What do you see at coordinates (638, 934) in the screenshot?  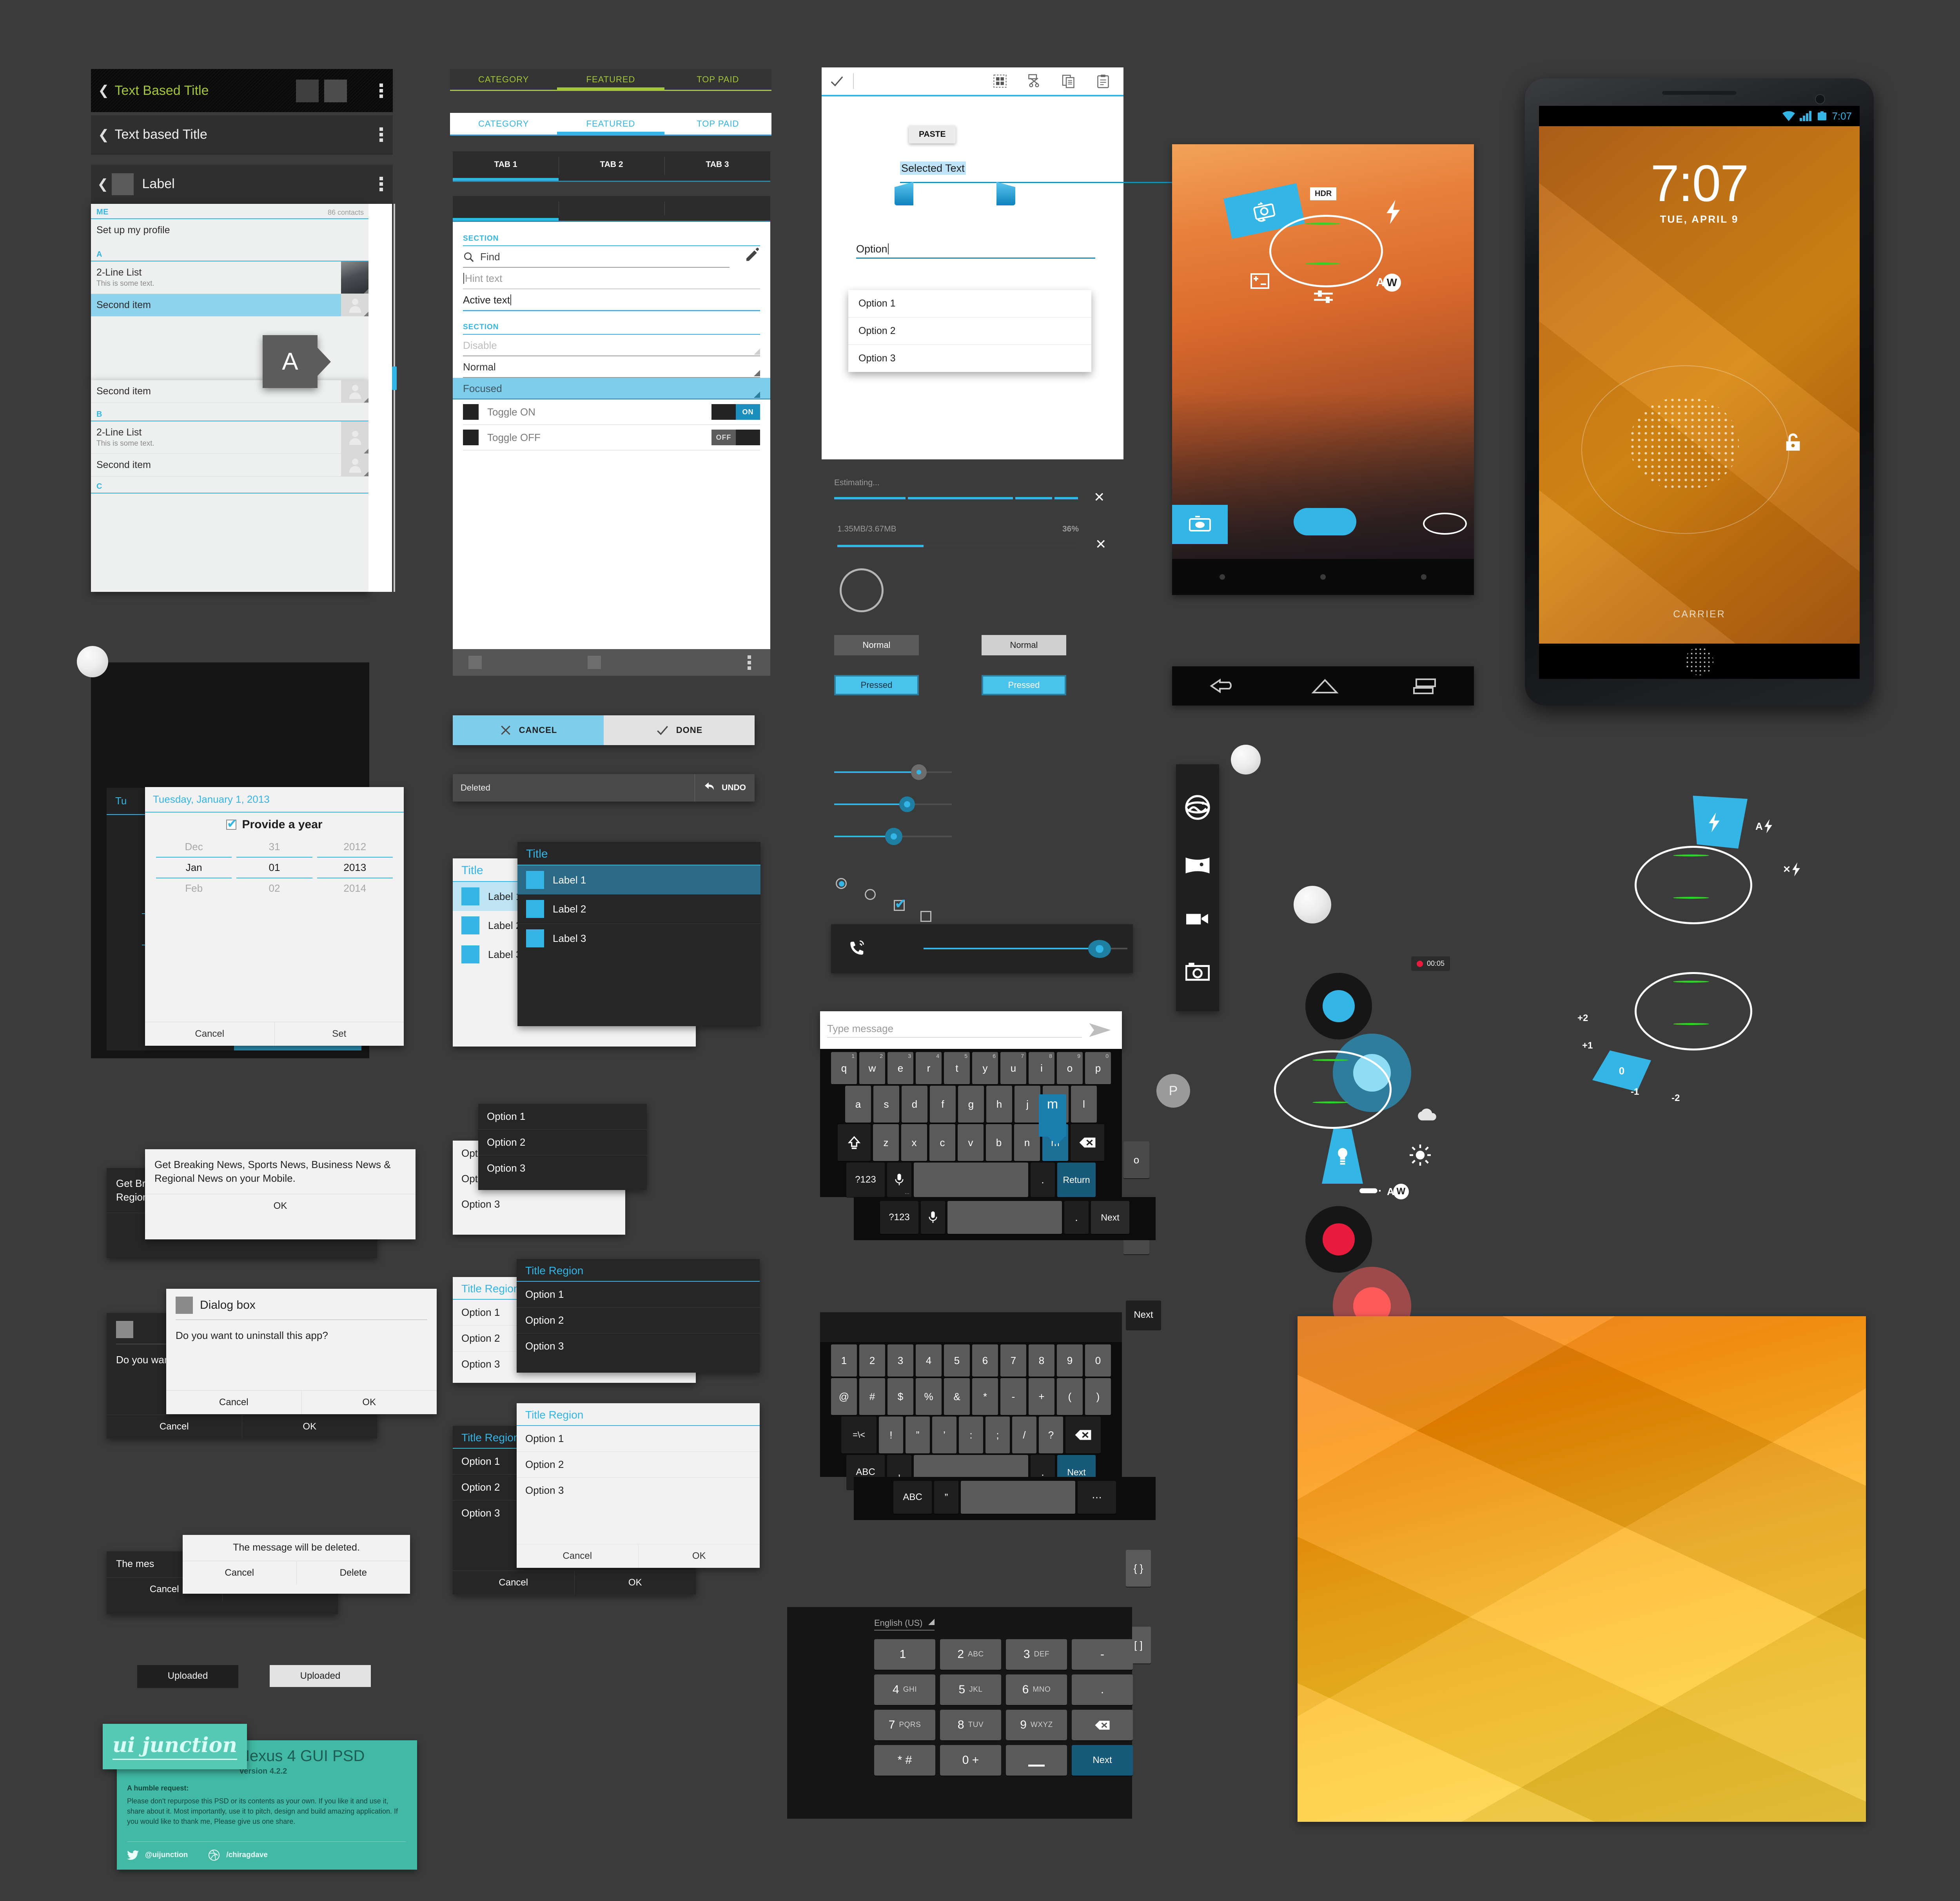 I see `list-dialog-dark: Title Label 1 Label 2 Label 3` at bounding box center [638, 934].